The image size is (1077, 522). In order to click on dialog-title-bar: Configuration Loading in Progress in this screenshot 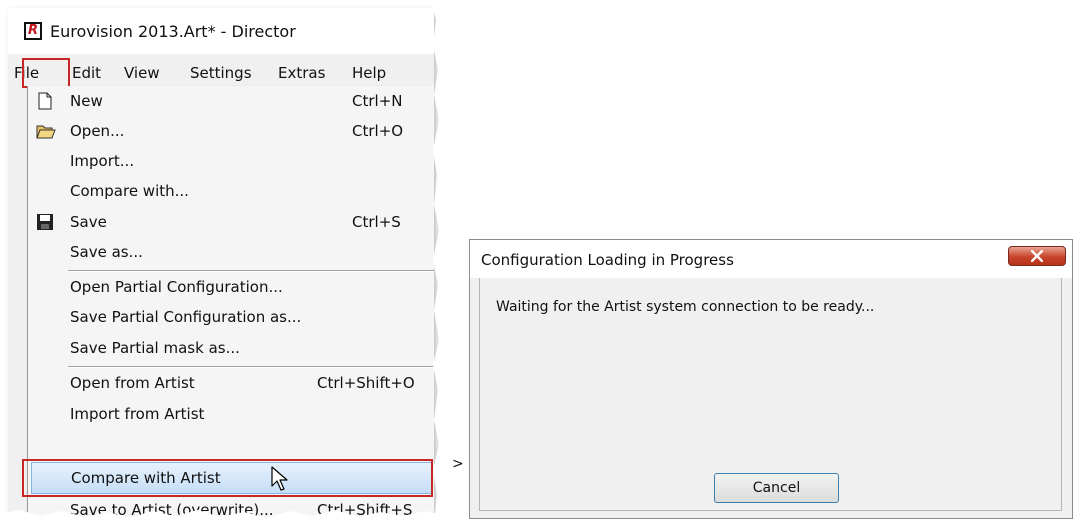, I will do `click(771, 259)`.